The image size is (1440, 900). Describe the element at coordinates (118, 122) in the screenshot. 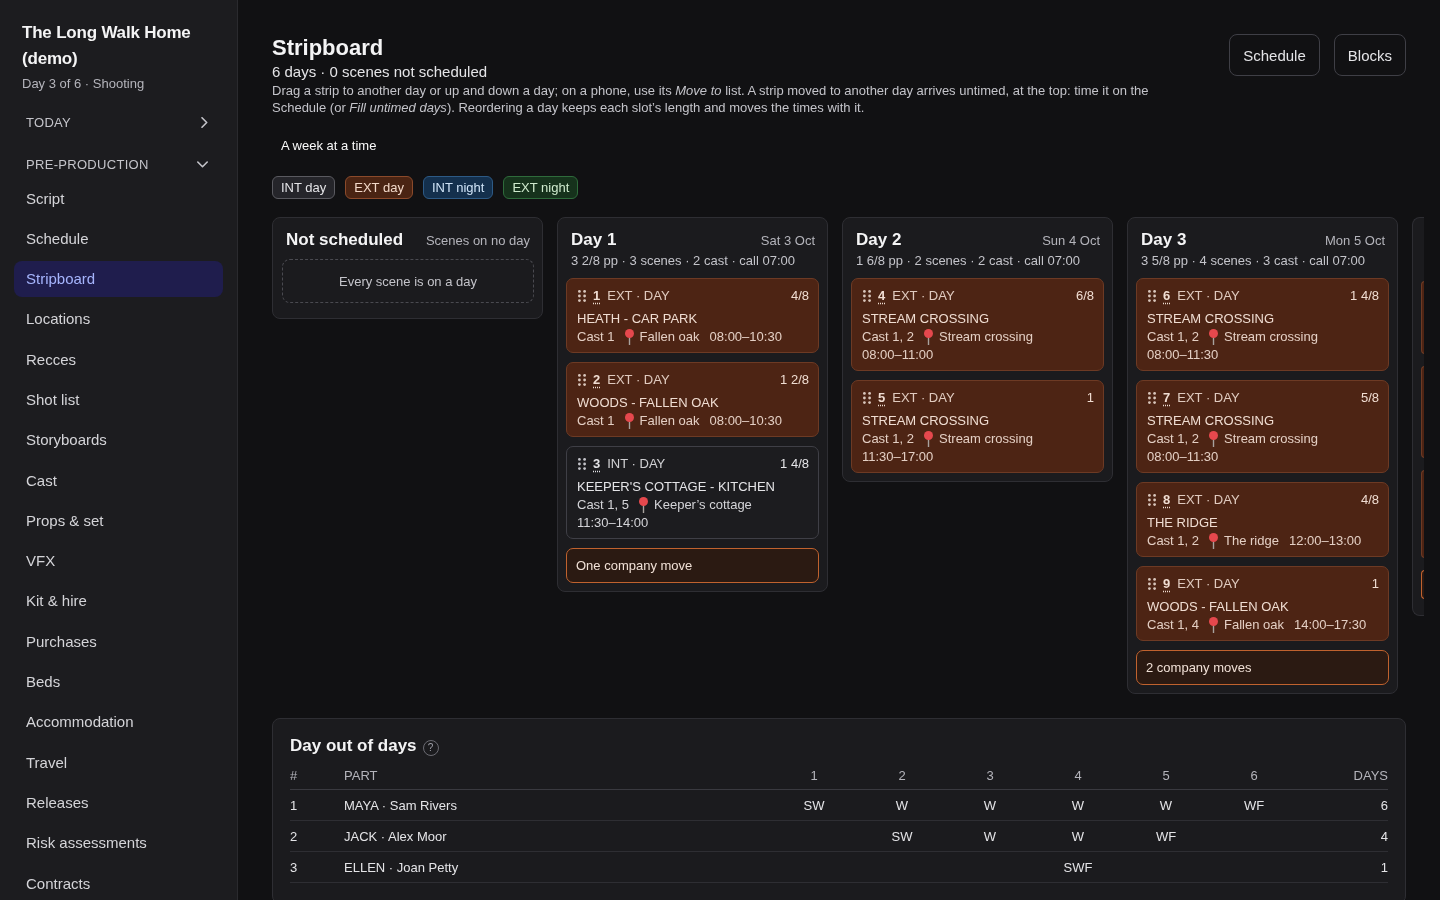

I see `section-toggle: TODAY` at that location.